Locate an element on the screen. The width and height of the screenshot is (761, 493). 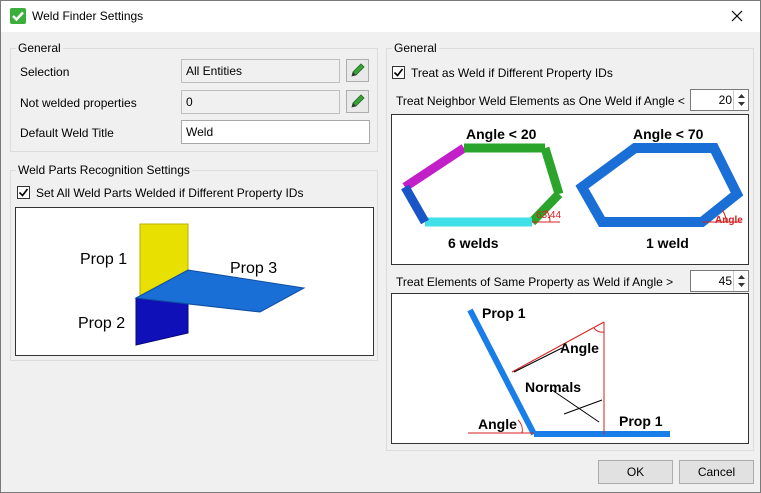
cancel-button-label: Cancel is located at coordinates (716, 472).